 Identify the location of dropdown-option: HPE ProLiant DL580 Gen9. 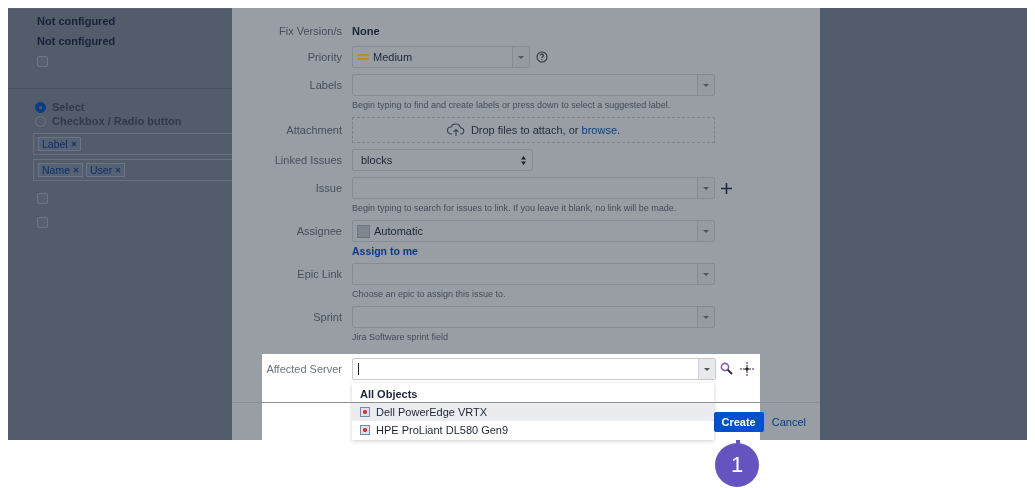
(533, 430).